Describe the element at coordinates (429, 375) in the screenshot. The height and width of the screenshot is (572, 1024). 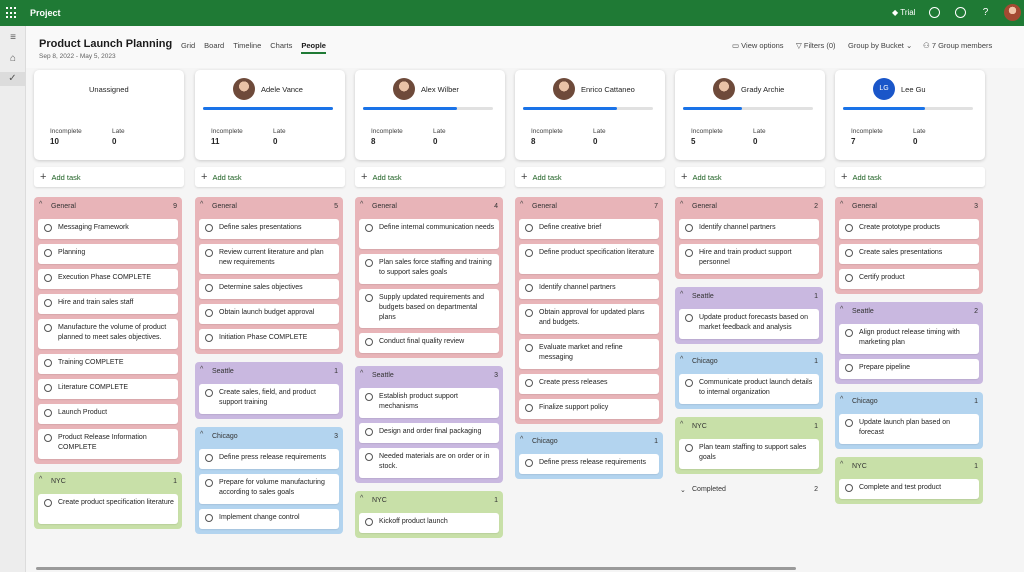
I see `bucket-header: ^ Seattle 3` at that location.